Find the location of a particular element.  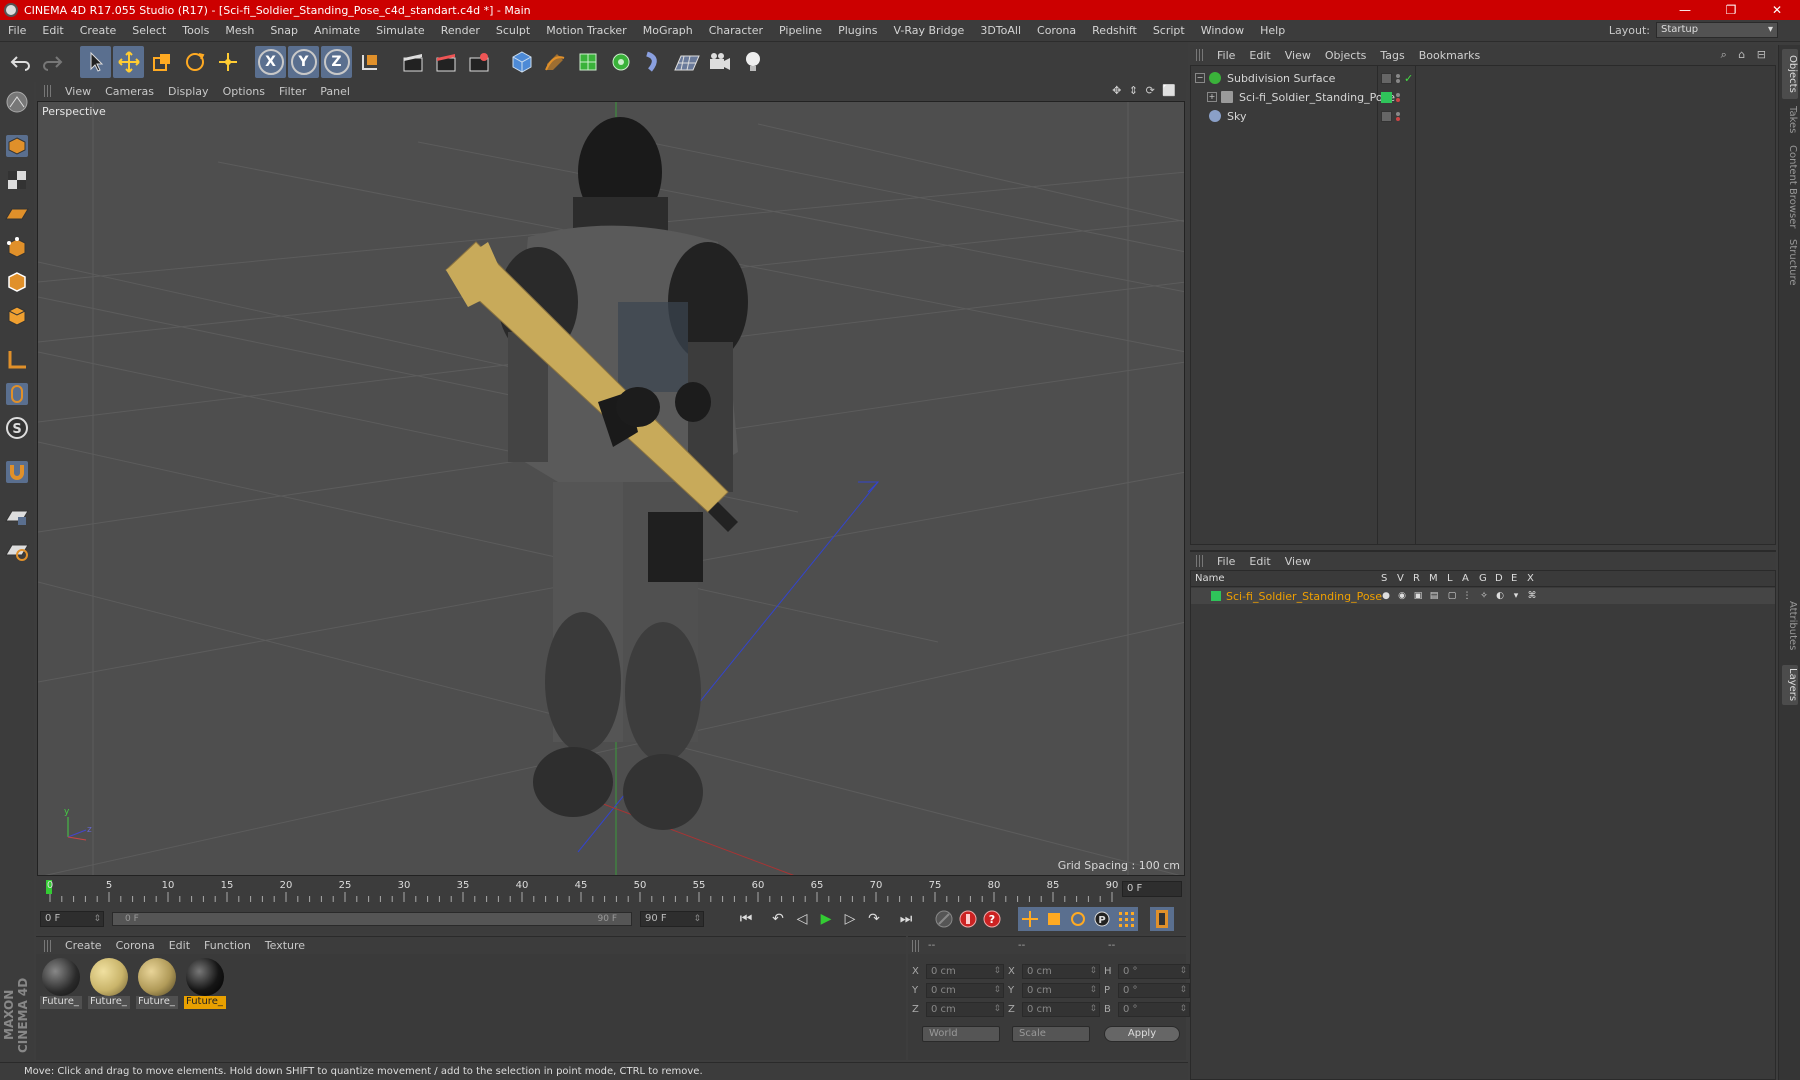

eye-icon: ◉ is located at coordinates (1402, 596).